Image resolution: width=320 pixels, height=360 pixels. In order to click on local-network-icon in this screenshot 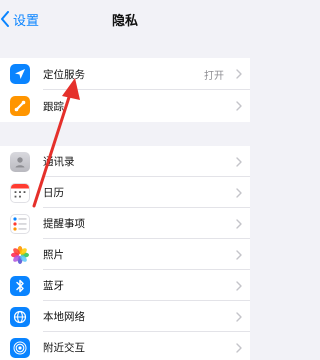, I will do `click(20, 316)`.